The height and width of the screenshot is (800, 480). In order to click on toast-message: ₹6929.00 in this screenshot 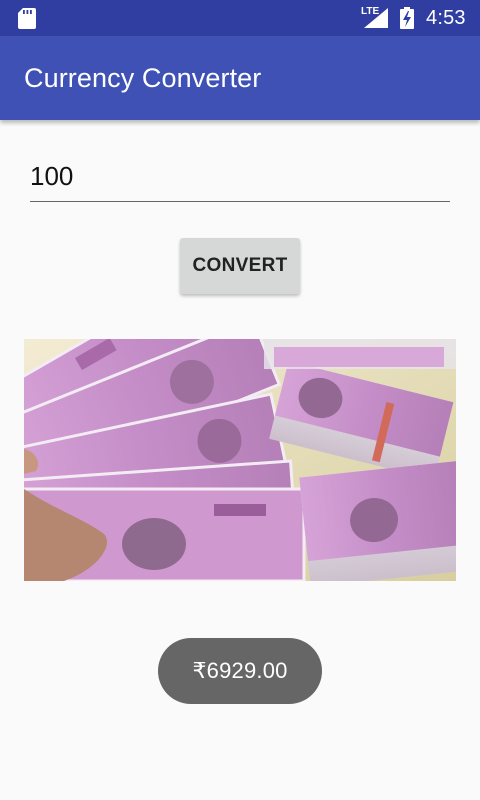, I will do `click(240, 670)`.